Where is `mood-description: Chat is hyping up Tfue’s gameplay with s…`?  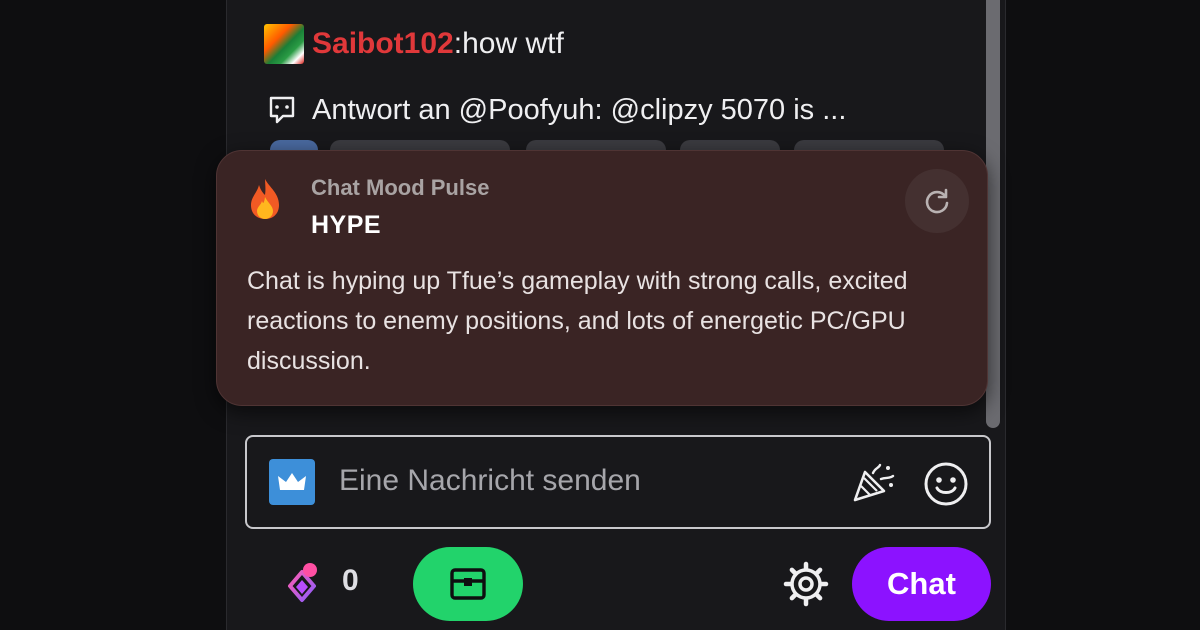
mood-description: Chat is hyping up Tfue’s gameplay with s… is located at coordinates (577, 321).